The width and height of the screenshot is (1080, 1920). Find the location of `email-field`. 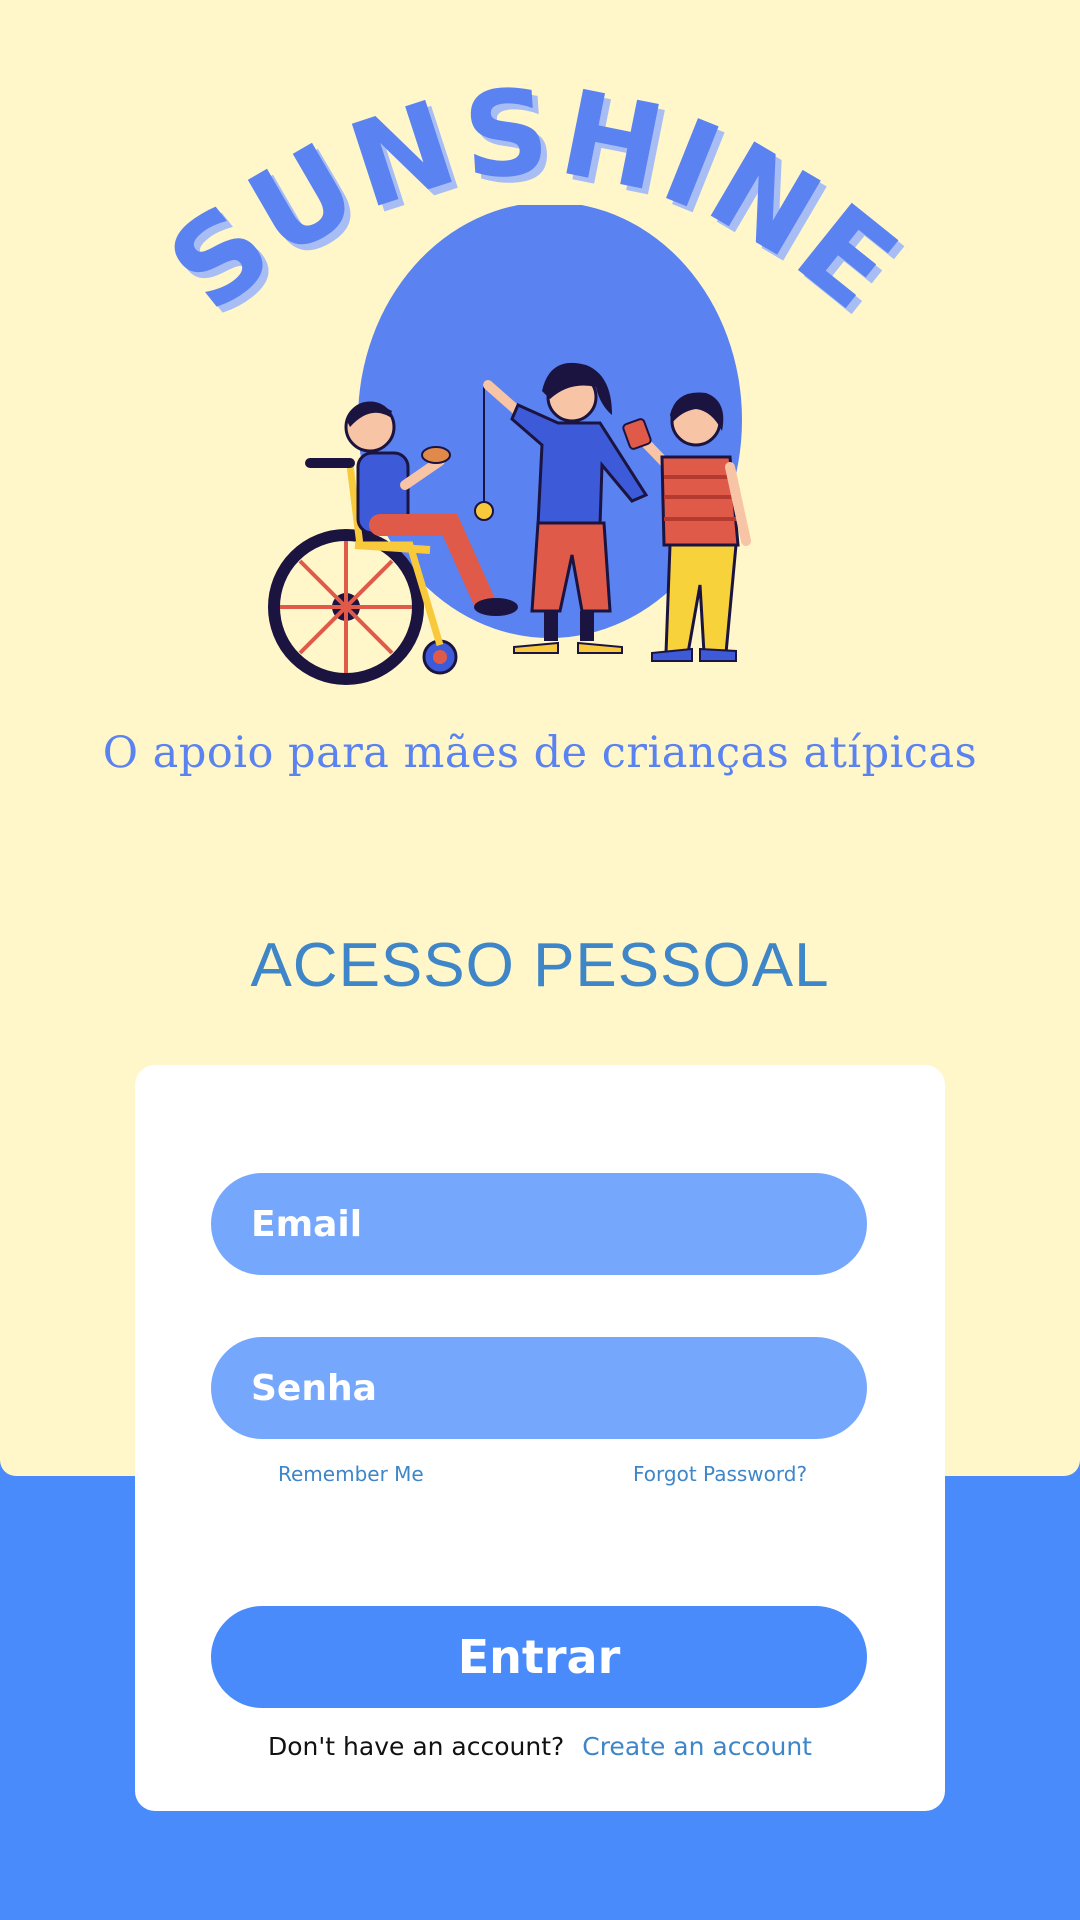

email-field is located at coordinates (539, 1224).